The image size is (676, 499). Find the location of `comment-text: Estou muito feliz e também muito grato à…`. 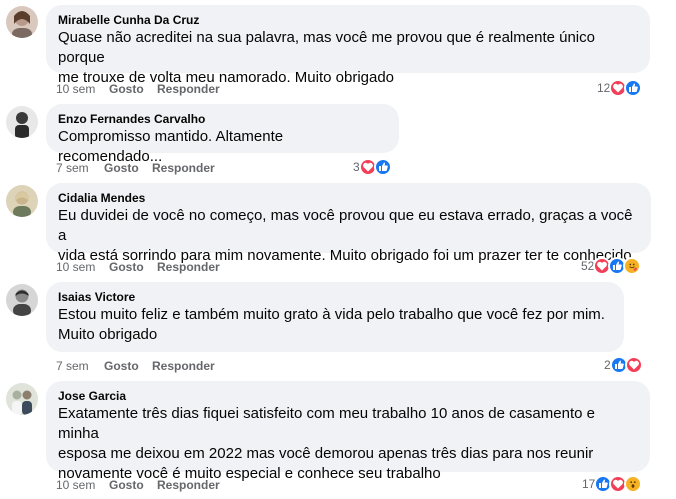

comment-text: Estou muito feliz e também muito grato à… is located at coordinates (331, 324).